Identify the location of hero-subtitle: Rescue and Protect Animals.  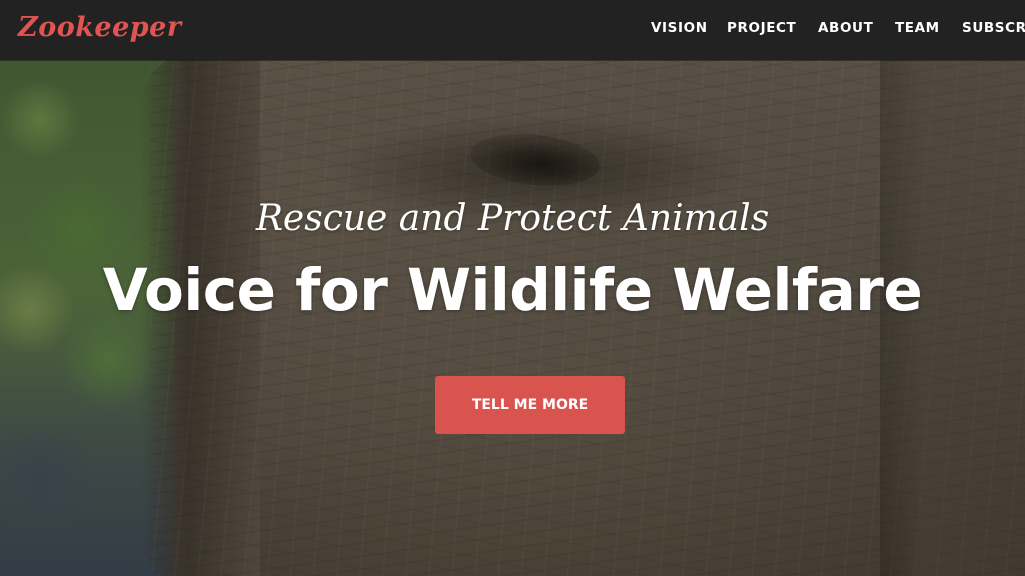
(512, 218).